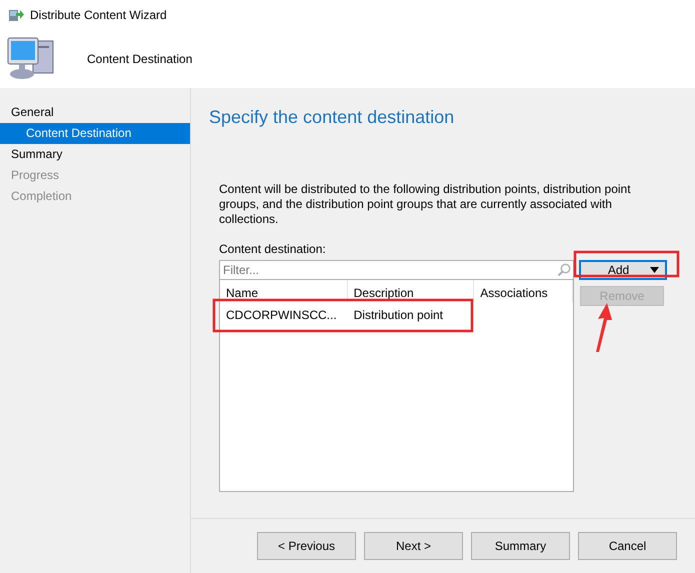 The height and width of the screenshot is (573, 695). What do you see at coordinates (31, 59) in the screenshot?
I see `computer-icon` at bounding box center [31, 59].